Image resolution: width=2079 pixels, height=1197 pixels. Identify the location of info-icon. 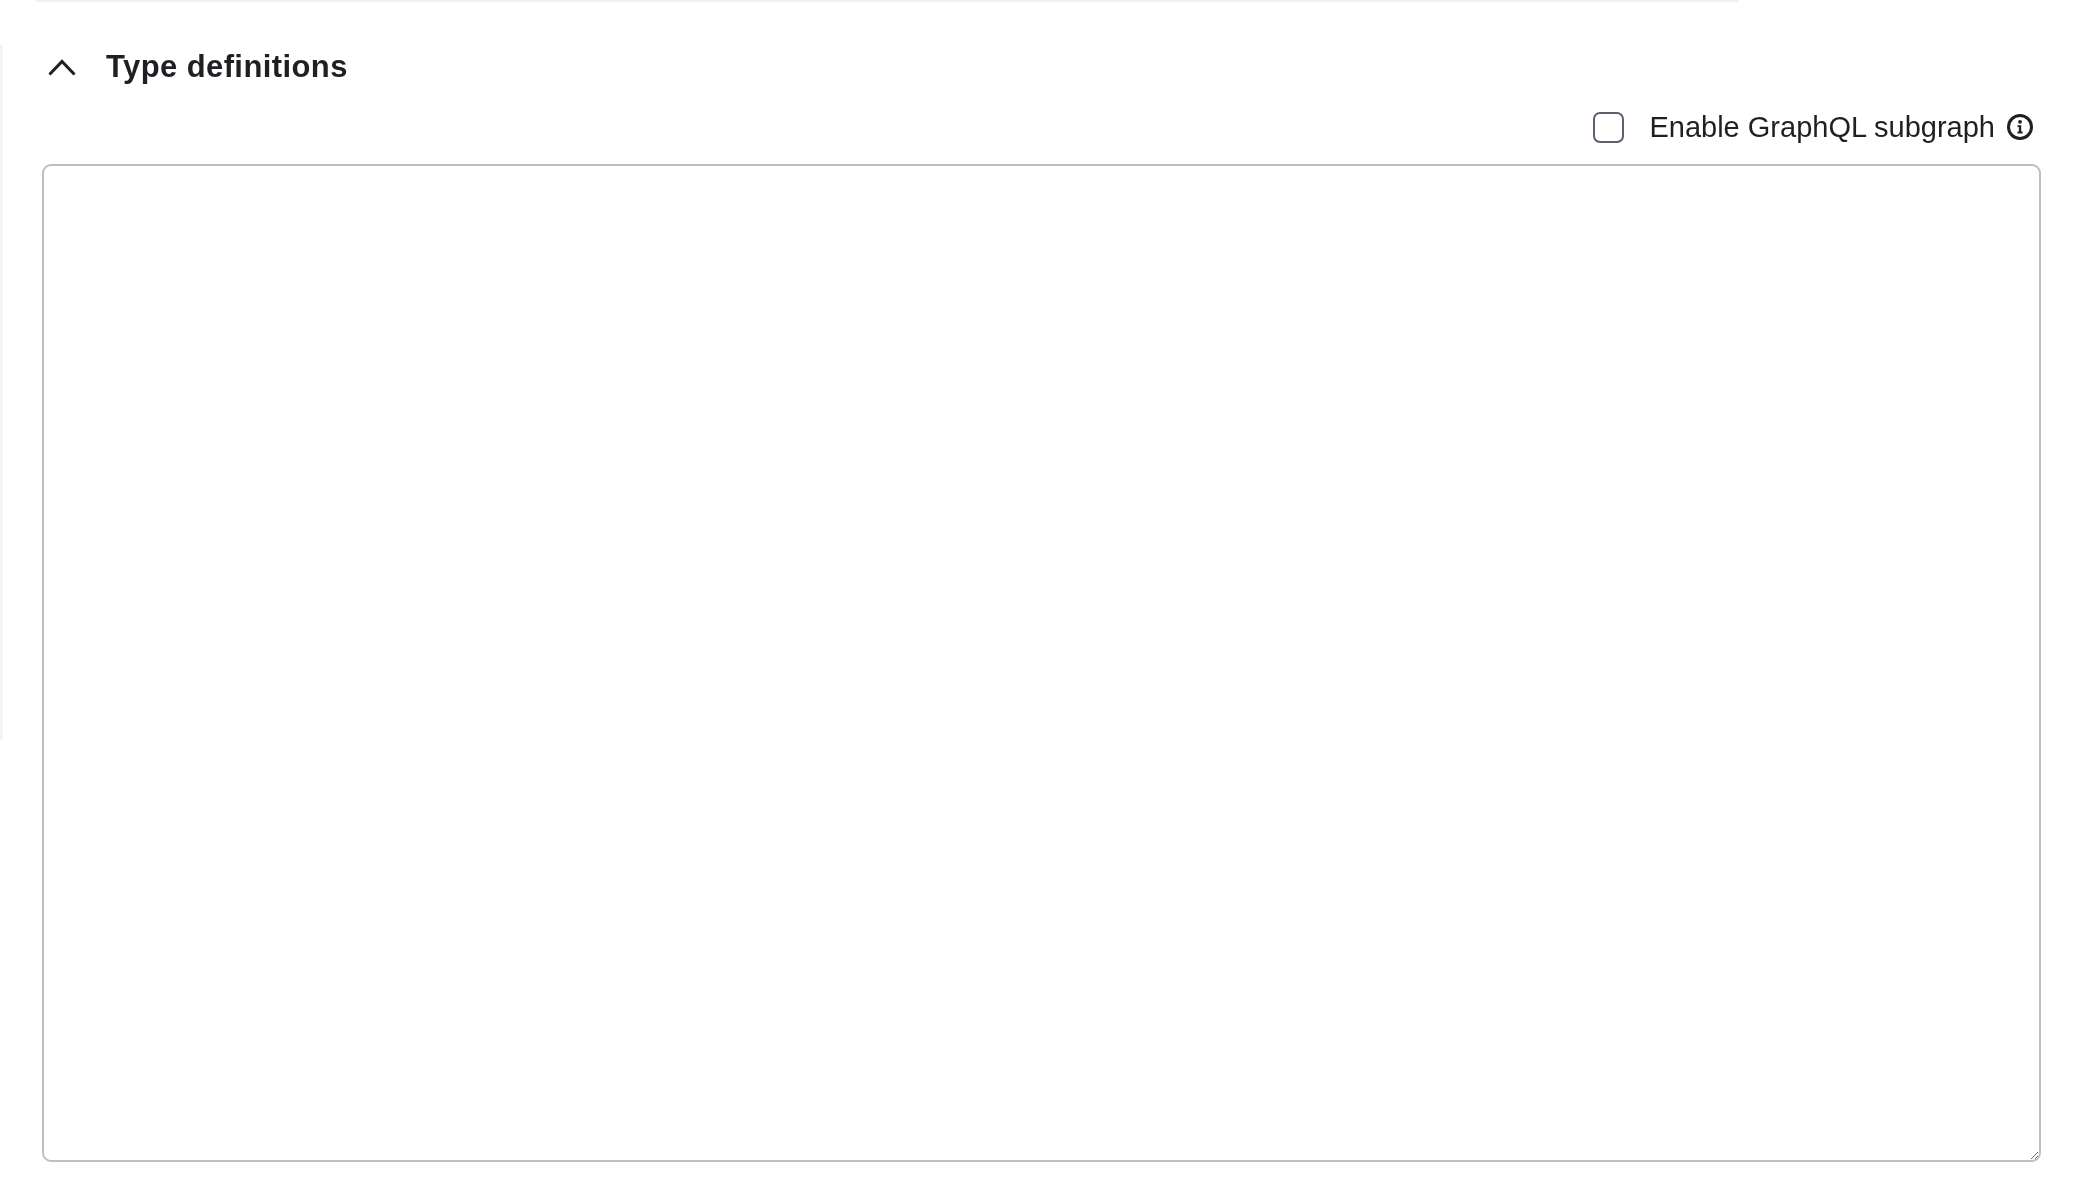
(2020, 127).